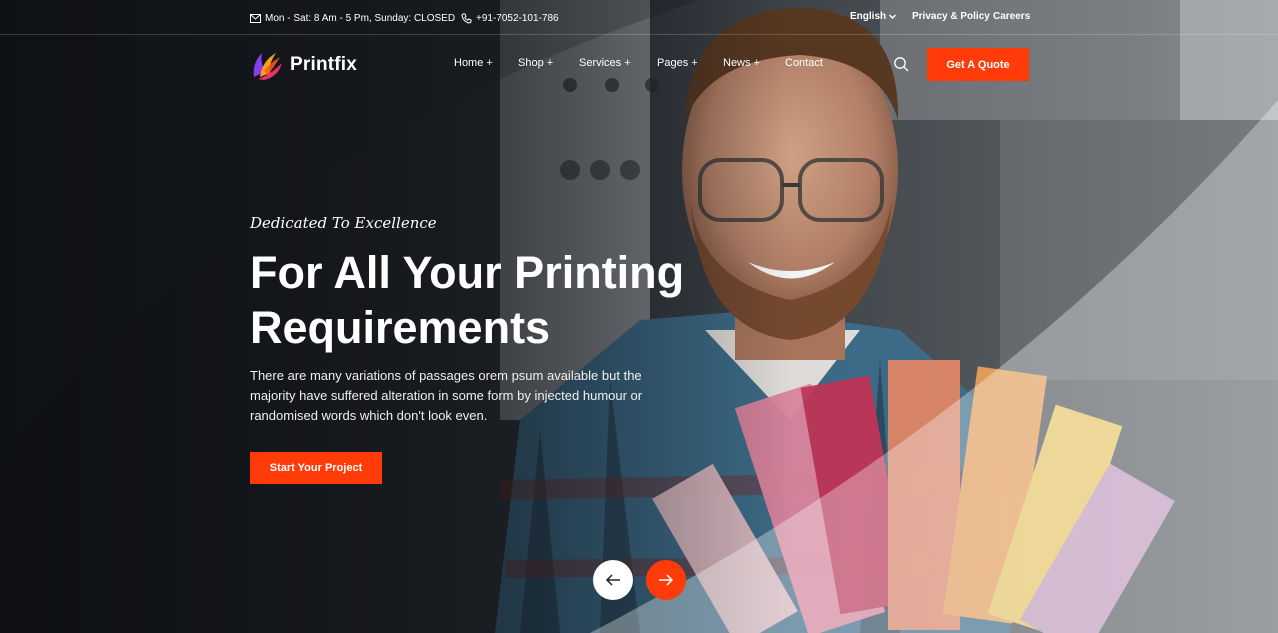  I want to click on hero-tagline: Dedicated To Excellence, so click(343, 223).